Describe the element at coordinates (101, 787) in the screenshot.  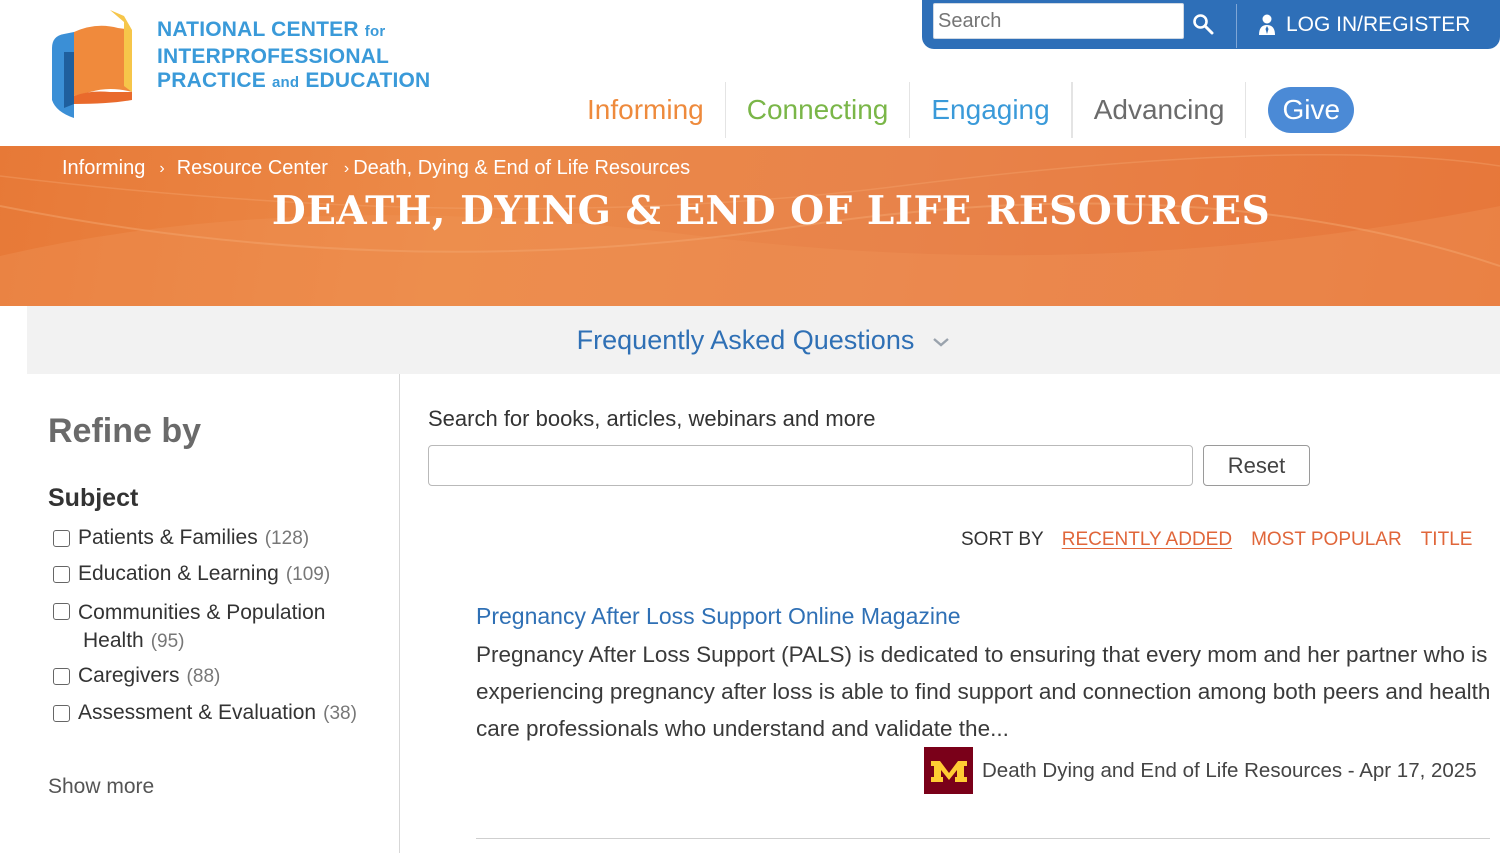
I see `show-more-link: Show more` at that location.